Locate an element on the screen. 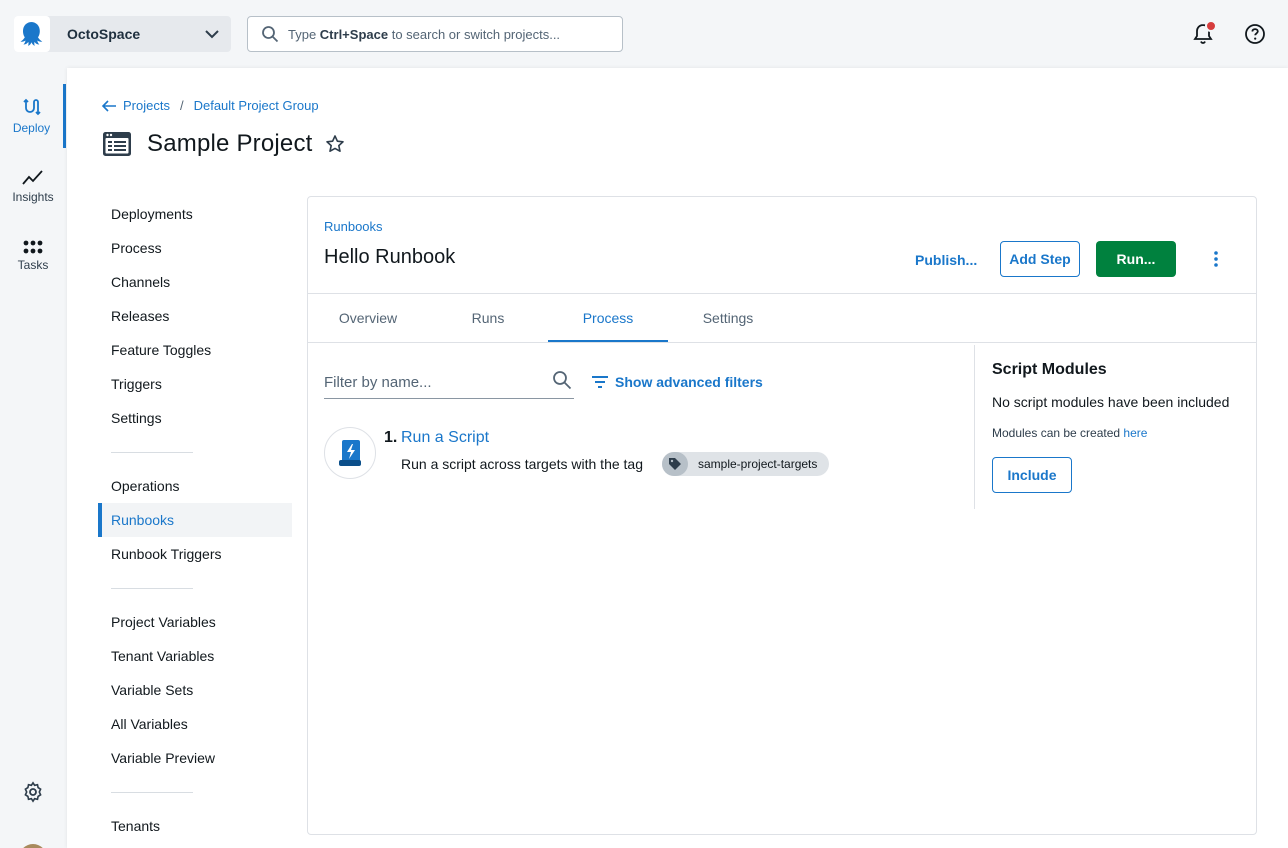 The width and height of the screenshot is (1288, 848). nav-item-runbook-triggers: Runbook Triggers is located at coordinates (195, 554).